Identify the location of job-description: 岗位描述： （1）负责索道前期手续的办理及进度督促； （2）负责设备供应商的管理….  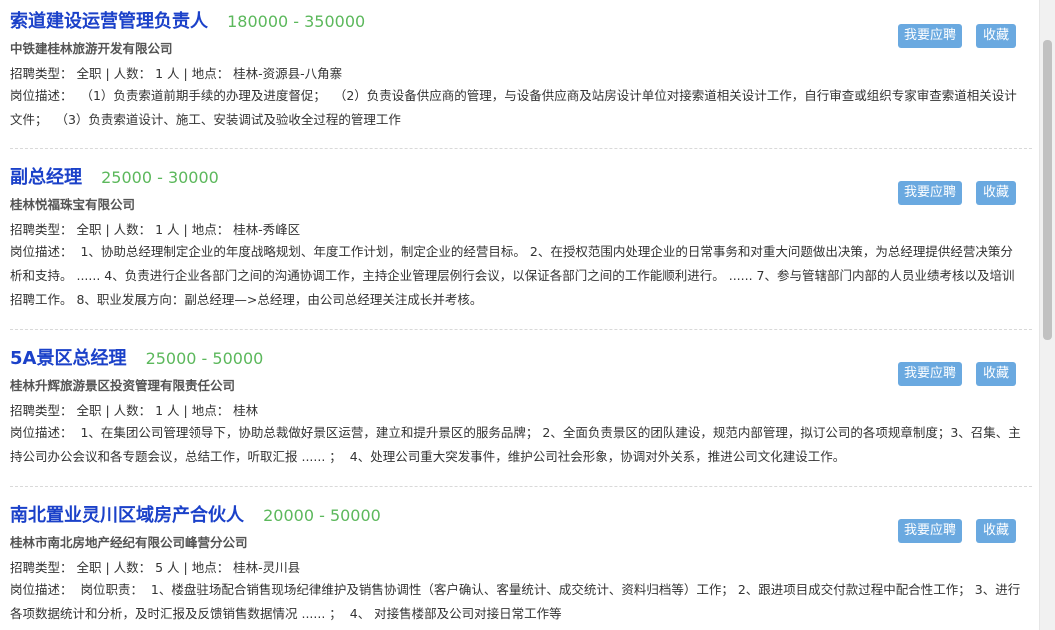
(513, 107).